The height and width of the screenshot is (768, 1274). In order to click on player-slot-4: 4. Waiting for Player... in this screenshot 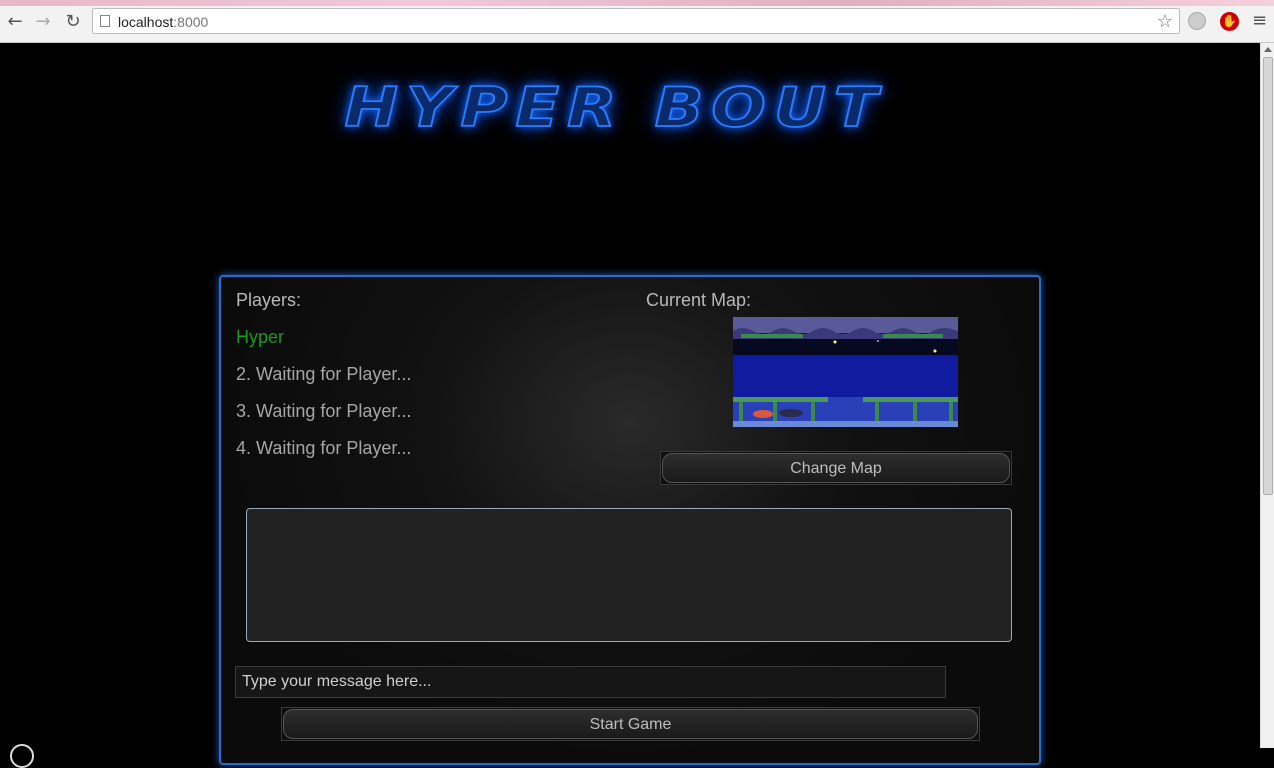, I will do `click(324, 448)`.